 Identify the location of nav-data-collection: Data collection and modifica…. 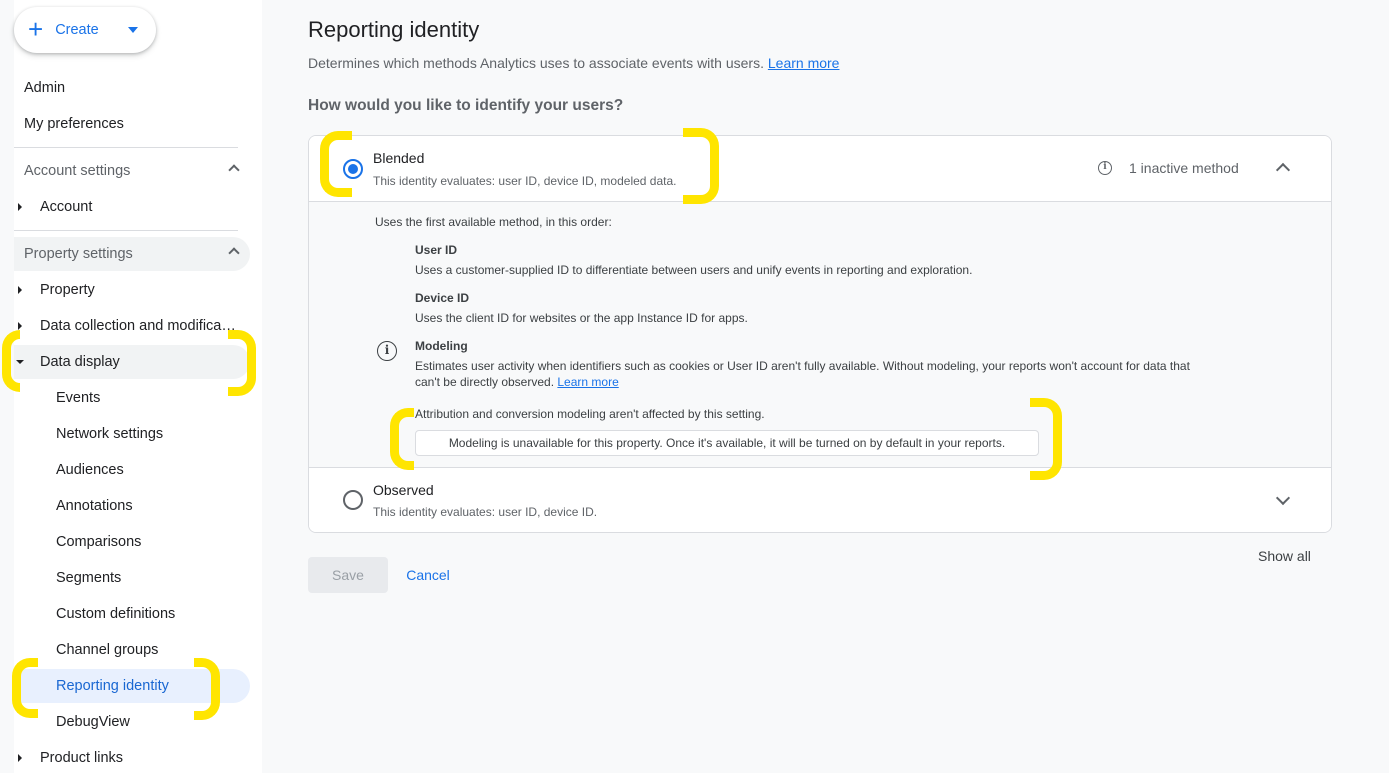
(132, 326).